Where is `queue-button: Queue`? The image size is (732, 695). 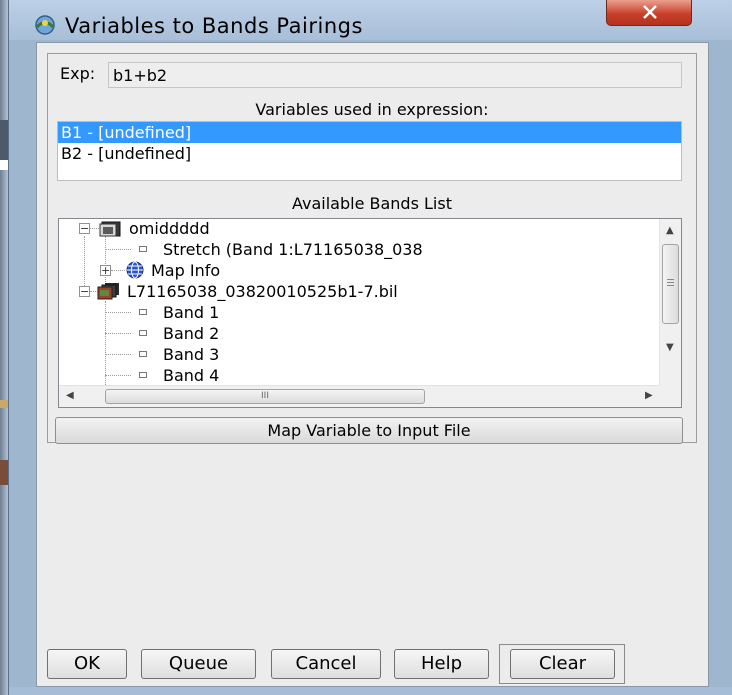
queue-button: Queue is located at coordinates (198, 664).